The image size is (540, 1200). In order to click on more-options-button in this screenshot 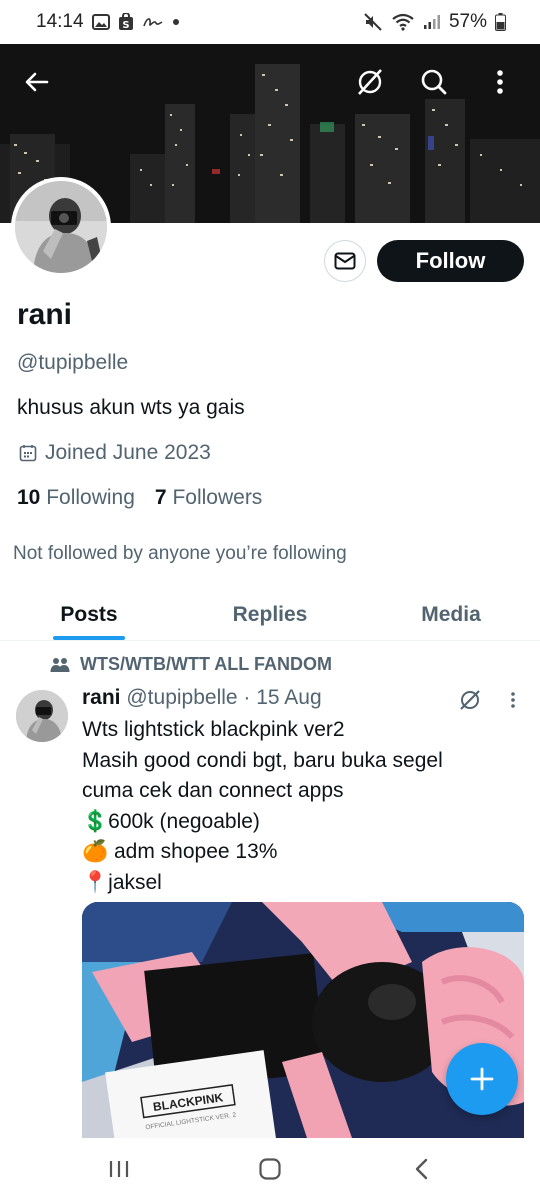, I will do `click(500, 82)`.